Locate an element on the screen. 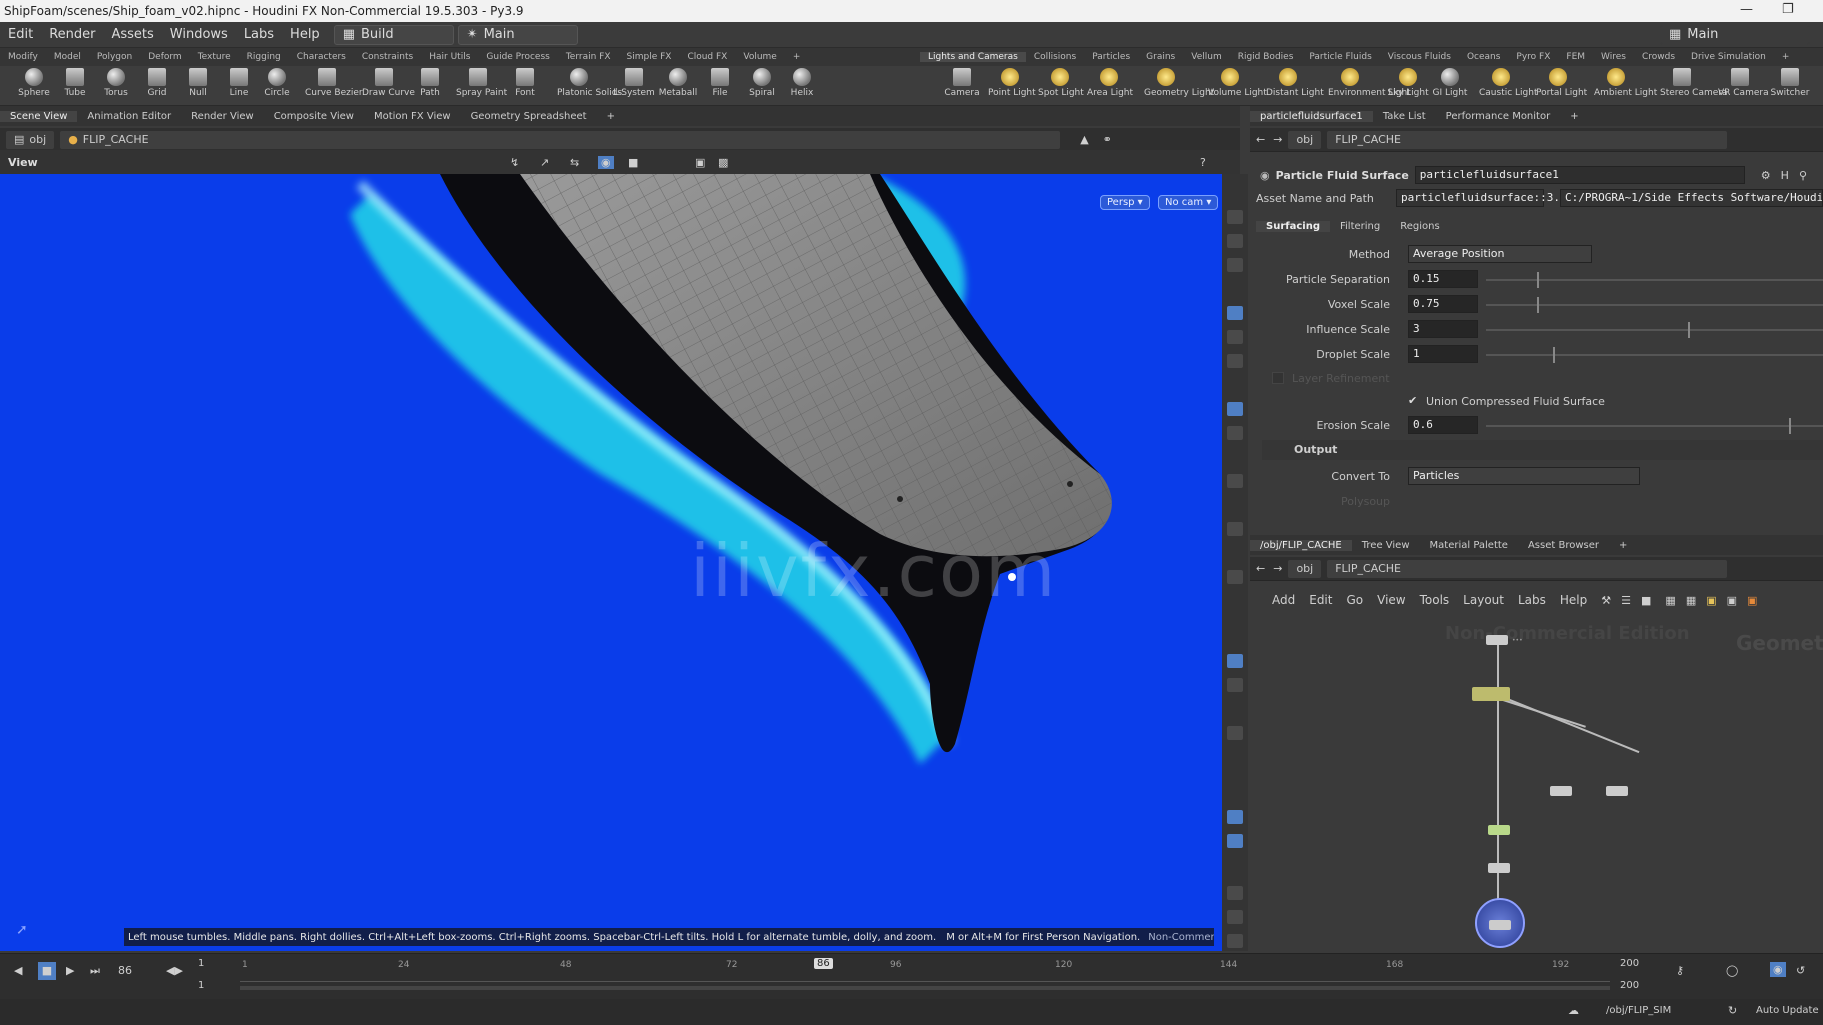 The image size is (1823, 1025). snap-icon: ↯ is located at coordinates (514, 162).